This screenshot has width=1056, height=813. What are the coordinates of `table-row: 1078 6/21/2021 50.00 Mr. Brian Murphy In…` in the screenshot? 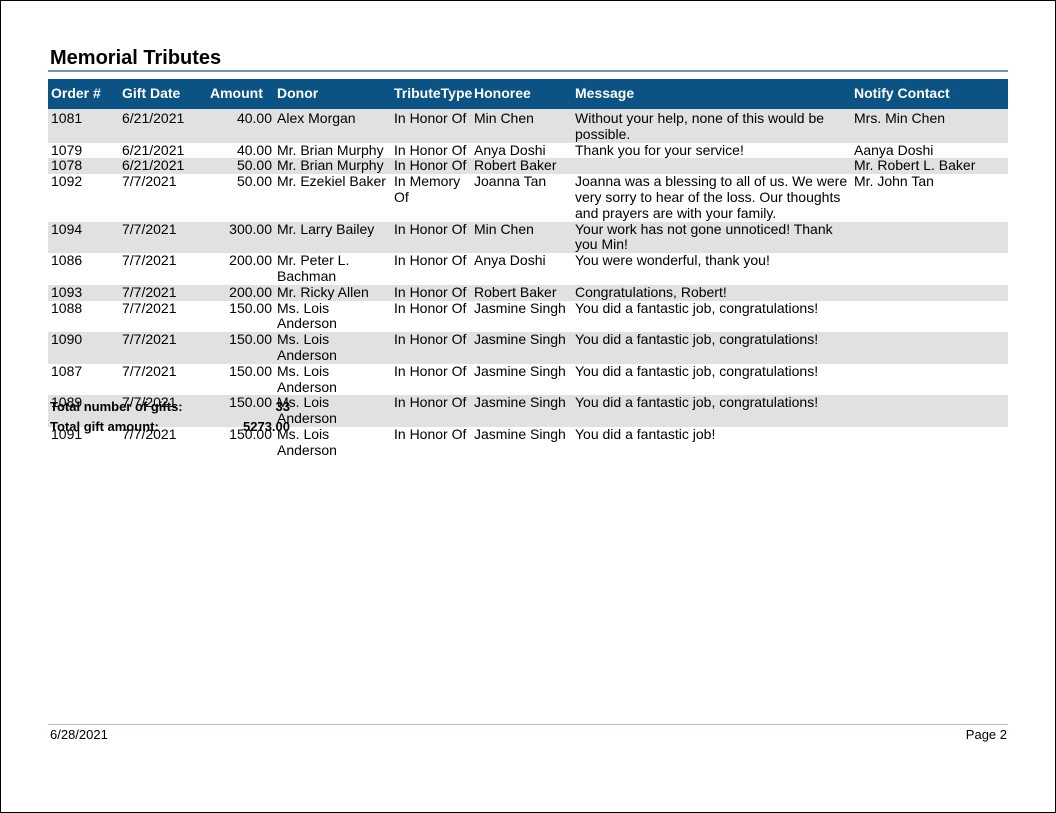 It's located at (528, 166).